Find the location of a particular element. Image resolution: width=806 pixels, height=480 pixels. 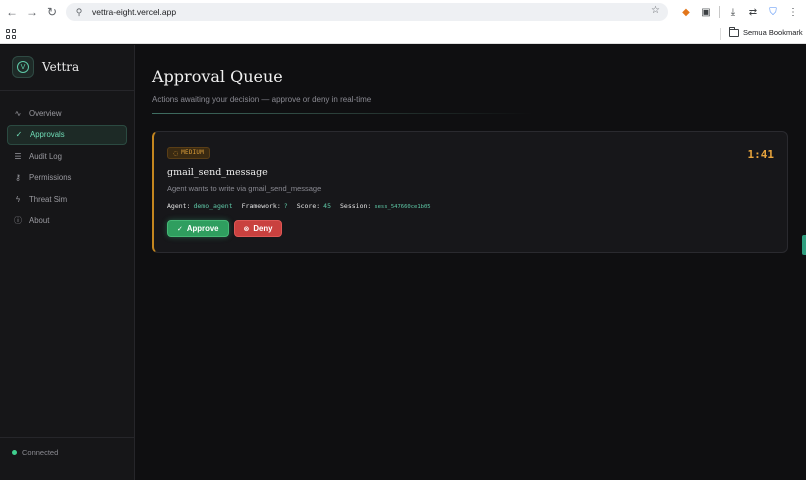

brand-name: Vettra is located at coordinates (61, 67).